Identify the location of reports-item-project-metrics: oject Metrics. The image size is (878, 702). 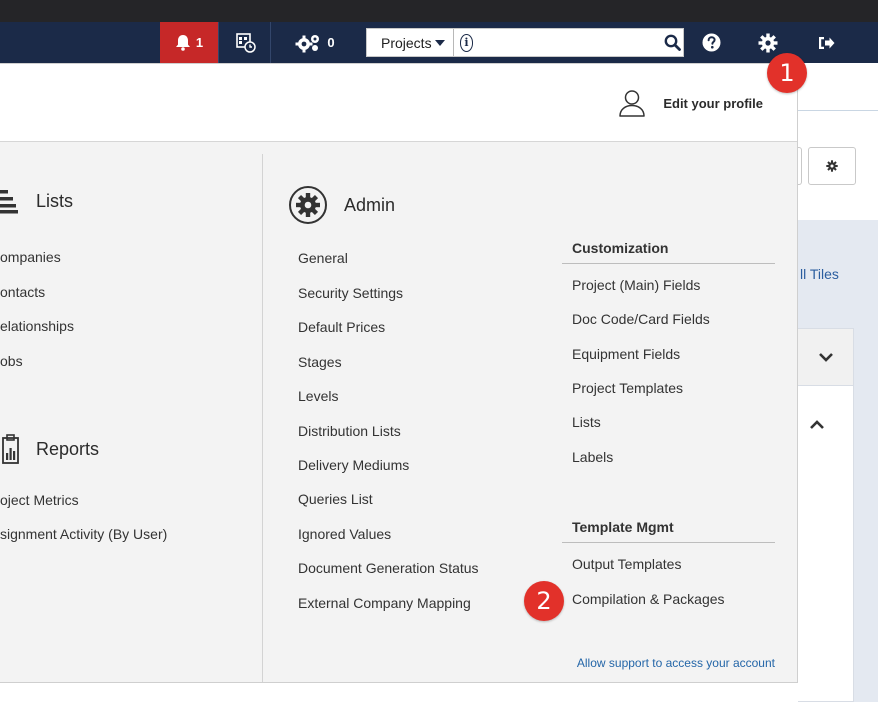
(39, 500).